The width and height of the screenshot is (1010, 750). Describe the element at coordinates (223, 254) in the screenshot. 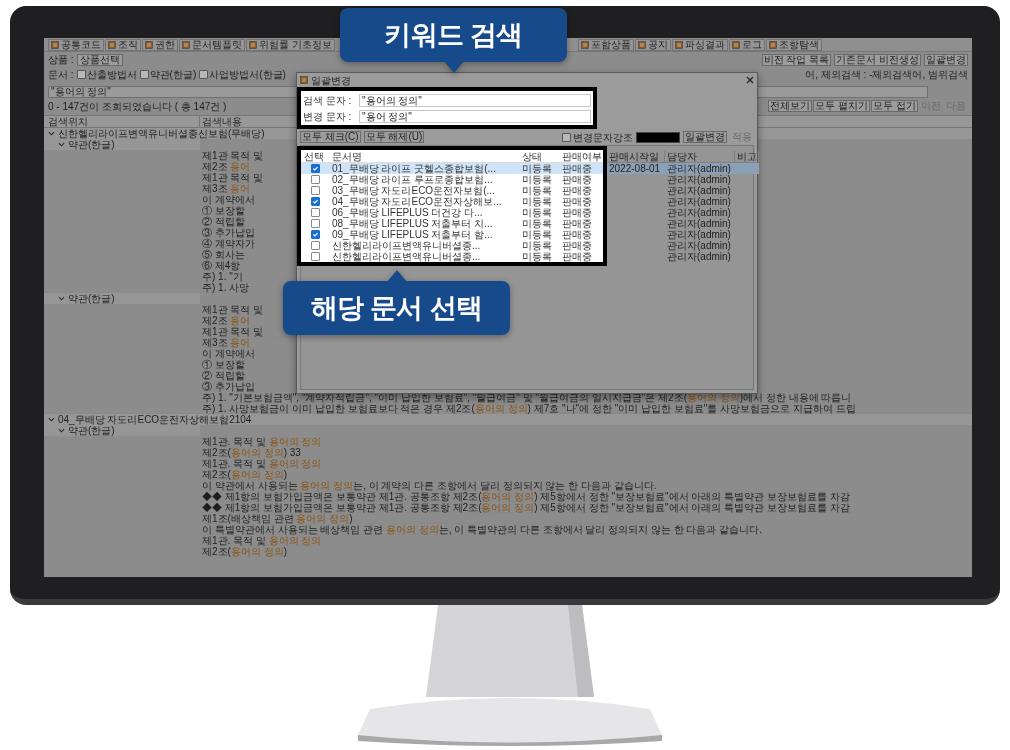

I see `result-line: ⑤ 회사는` at that location.